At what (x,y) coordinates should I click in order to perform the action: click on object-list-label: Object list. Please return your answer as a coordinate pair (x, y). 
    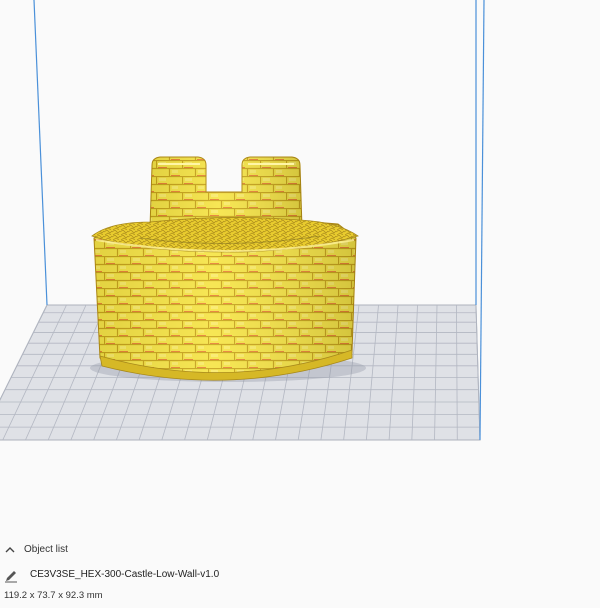
    Looking at the image, I should click on (46, 549).